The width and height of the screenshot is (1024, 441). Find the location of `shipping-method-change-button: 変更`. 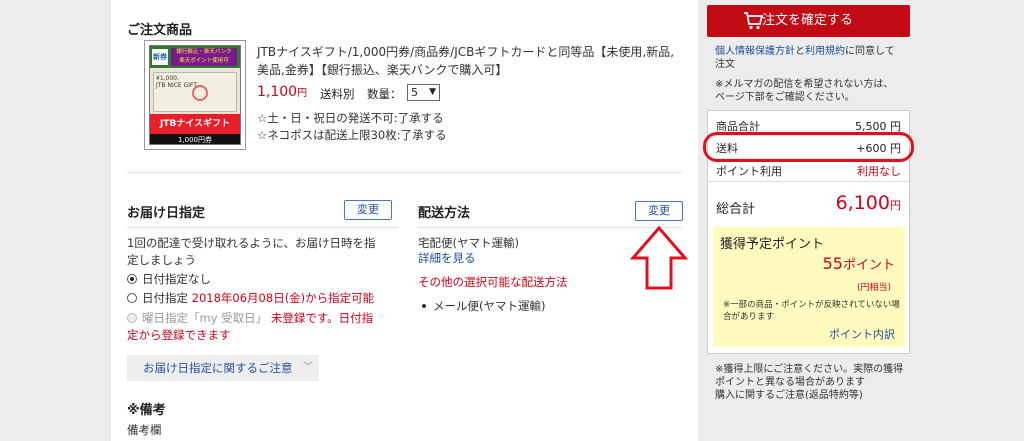

shipping-method-change-button: 変更 is located at coordinates (659, 211).